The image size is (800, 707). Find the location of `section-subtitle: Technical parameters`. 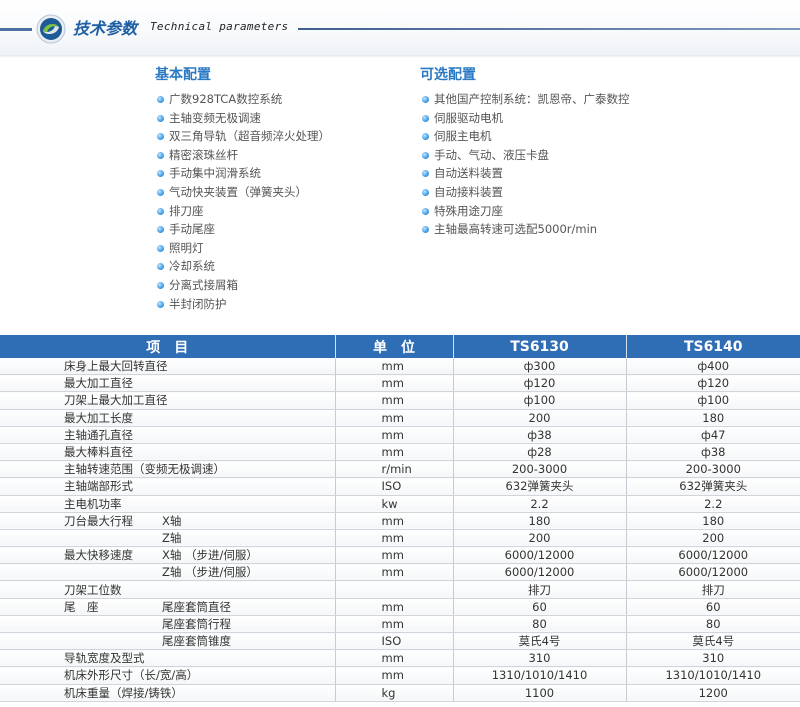

section-subtitle: Technical parameters is located at coordinates (219, 26).